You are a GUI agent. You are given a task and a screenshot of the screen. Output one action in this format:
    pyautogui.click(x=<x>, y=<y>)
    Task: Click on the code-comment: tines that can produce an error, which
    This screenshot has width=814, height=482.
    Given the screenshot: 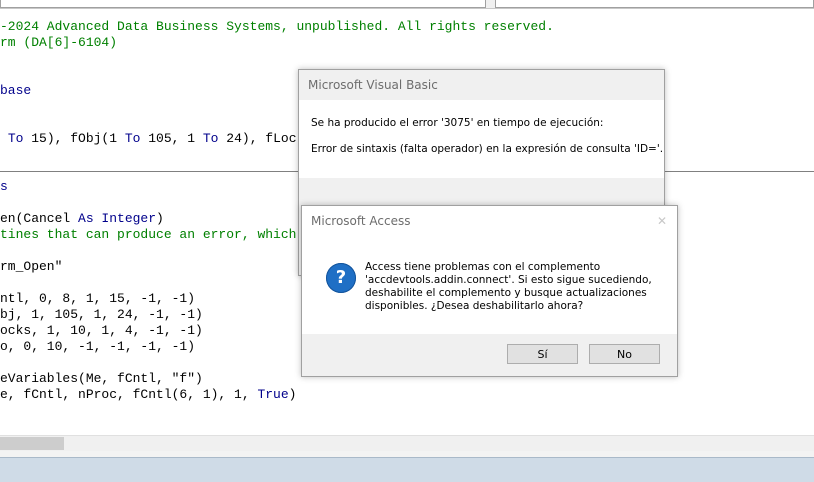 What is the action you would take?
    pyautogui.click(x=148, y=234)
    